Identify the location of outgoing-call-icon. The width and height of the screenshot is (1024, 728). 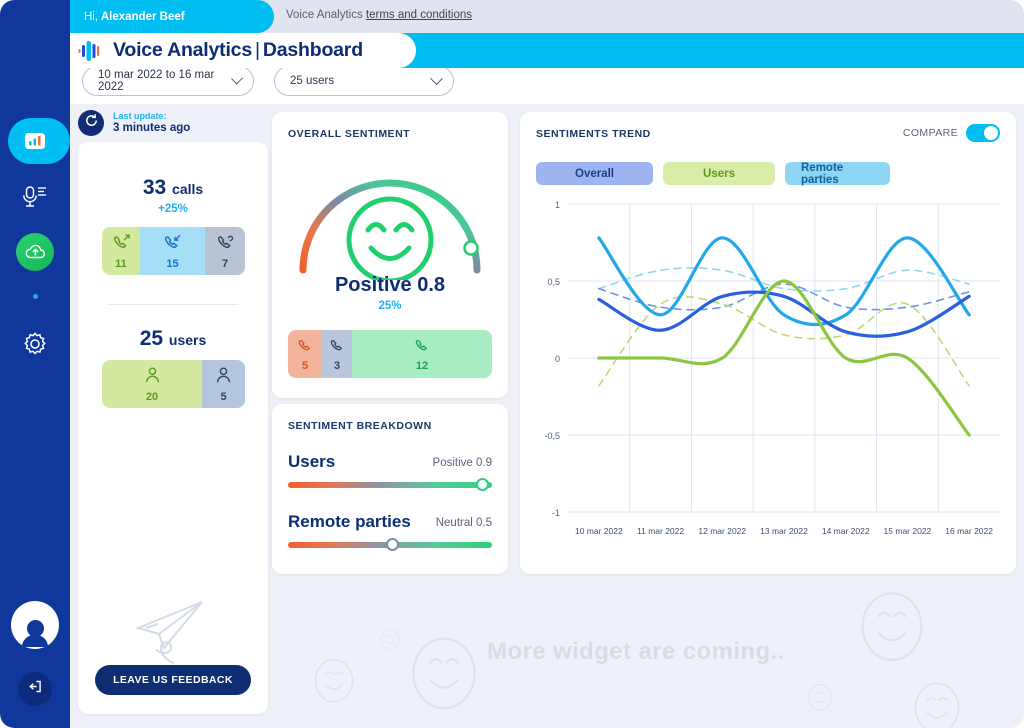
(121, 245).